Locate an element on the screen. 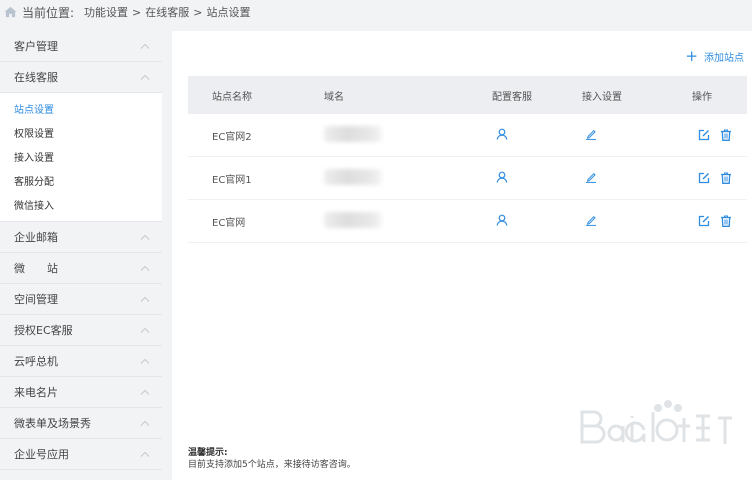 This screenshot has height=480, width=752. sidebar-section-enterprise-apps: 企业号应用 is located at coordinates (81, 454).